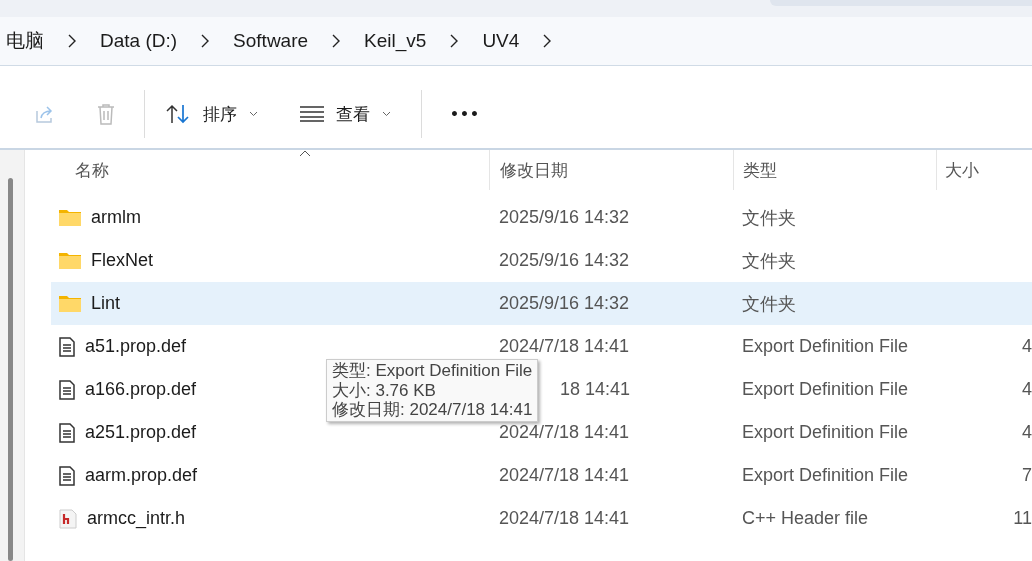 This screenshot has width=1032, height=561. I want to click on sort-caret-icon, so click(305, 153).